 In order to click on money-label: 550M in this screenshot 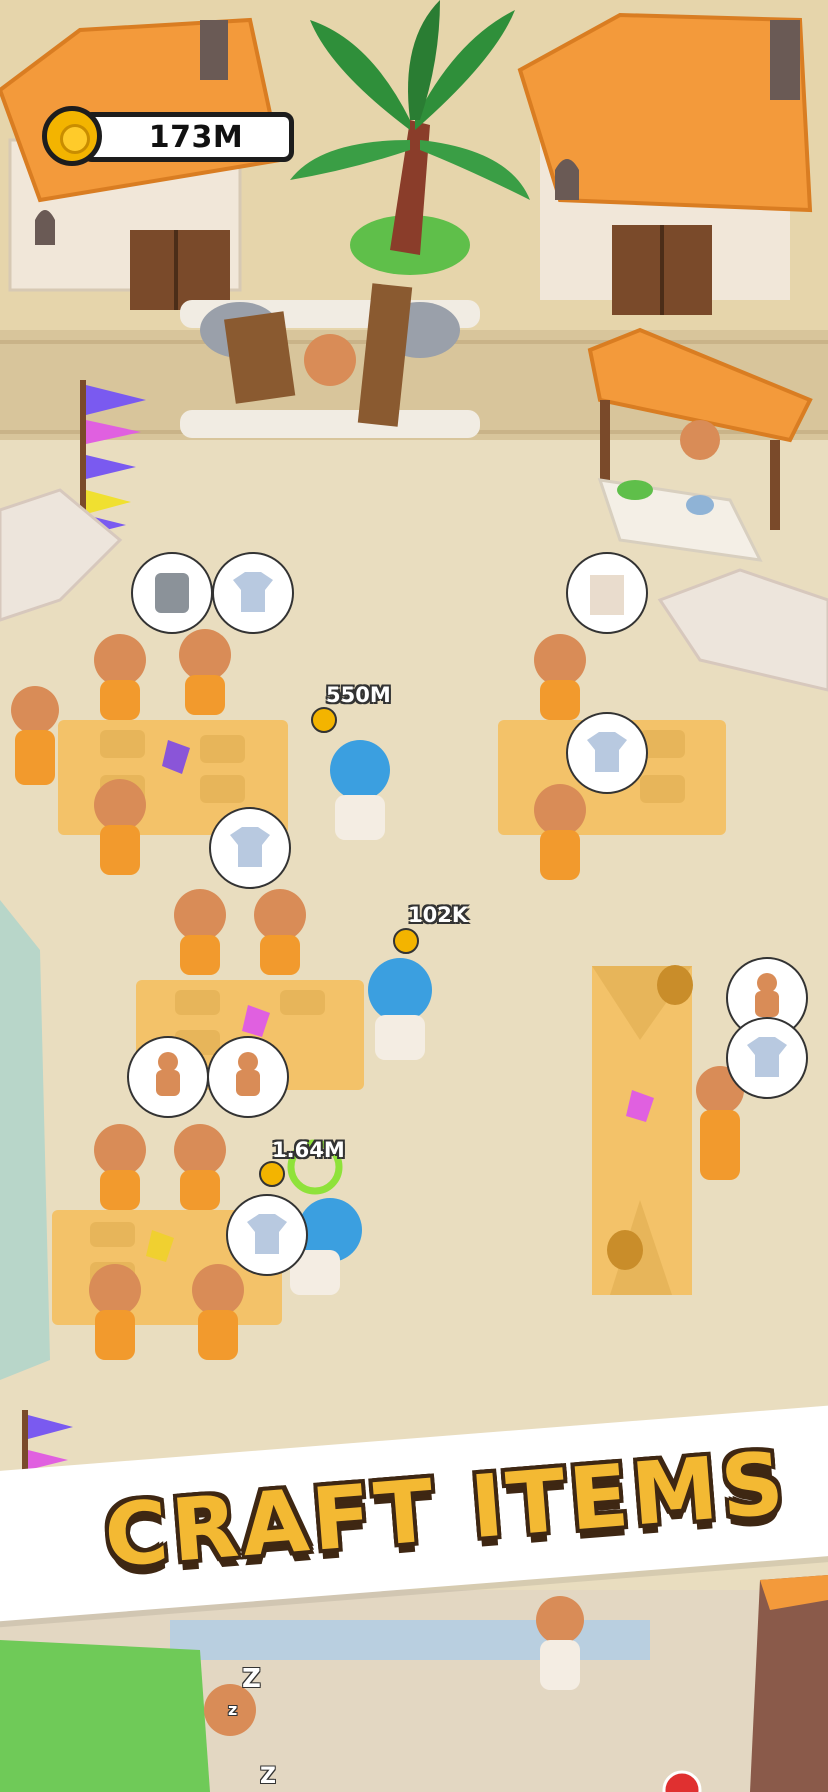, I will do `click(358, 695)`.